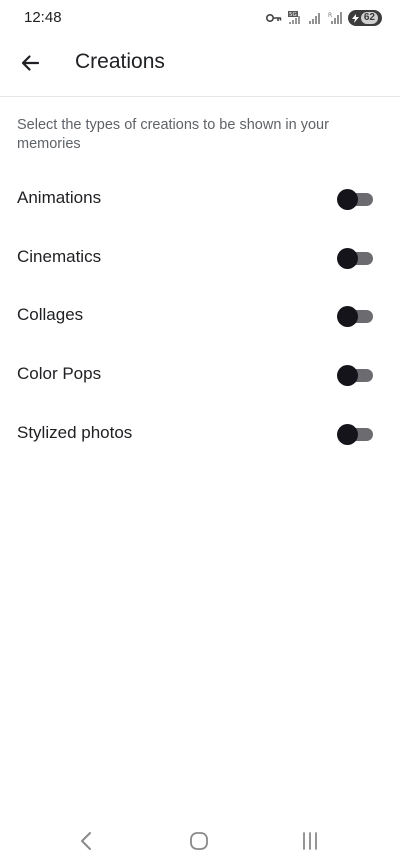 The image size is (400, 867). I want to click on nav-home-icon, so click(199, 843).